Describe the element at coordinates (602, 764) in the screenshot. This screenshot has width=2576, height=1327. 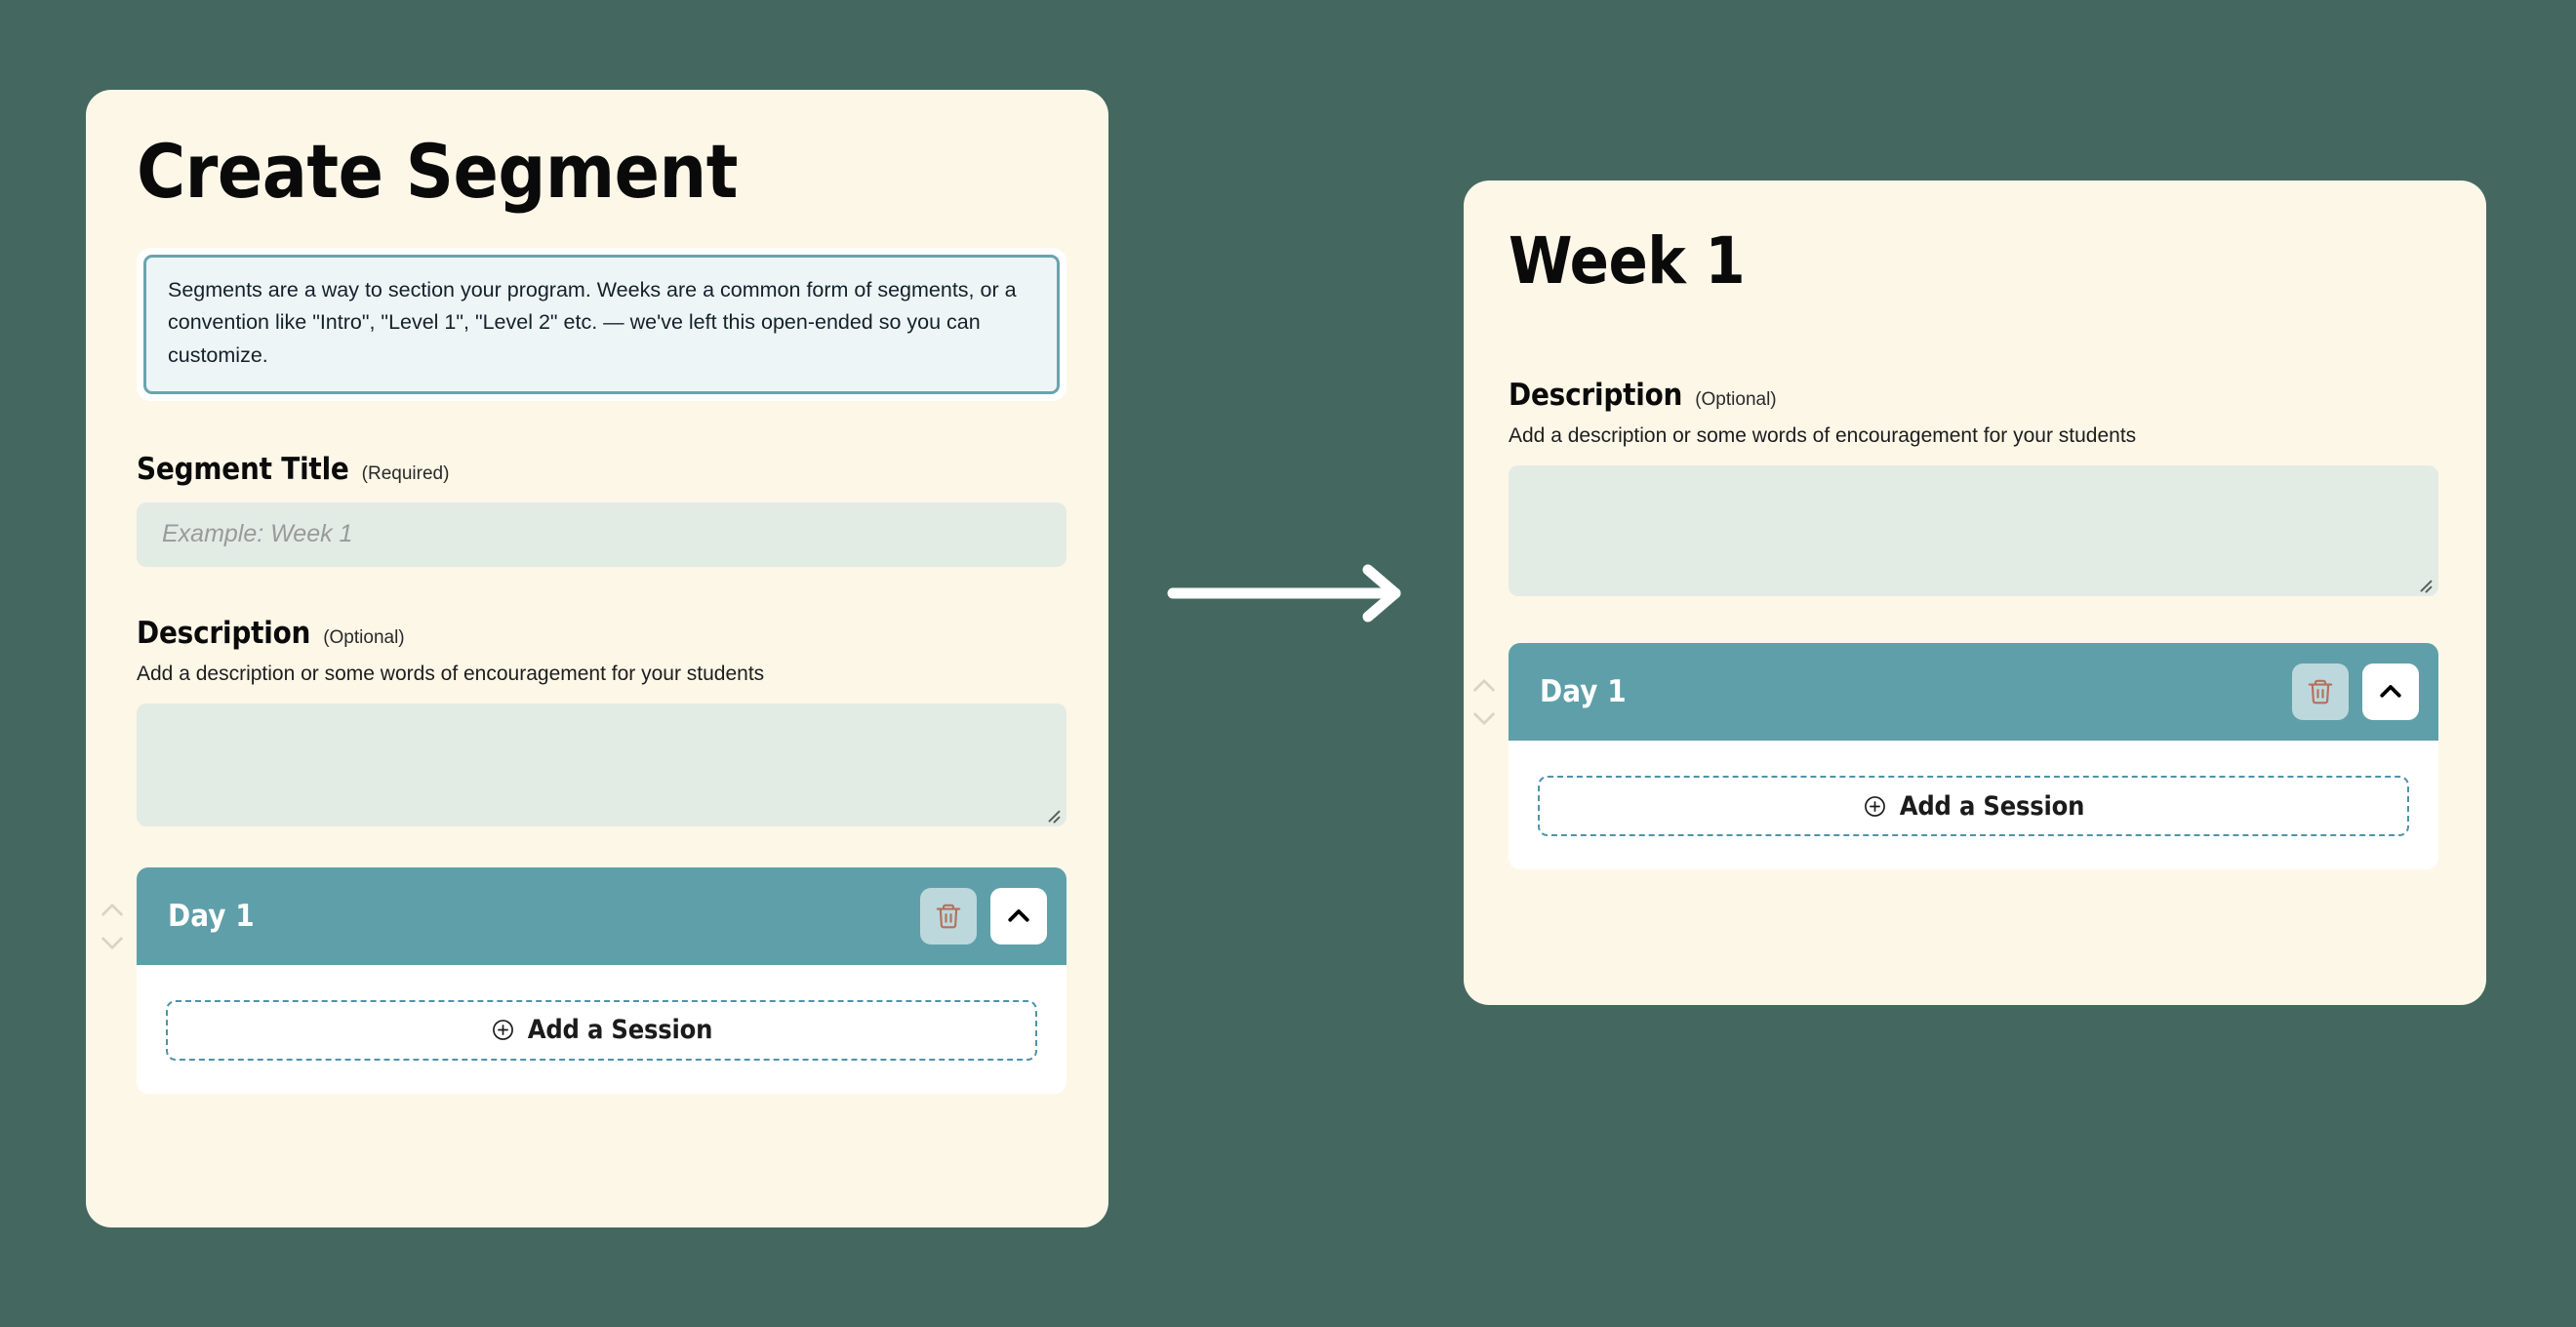
I see `description-textarea` at that location.